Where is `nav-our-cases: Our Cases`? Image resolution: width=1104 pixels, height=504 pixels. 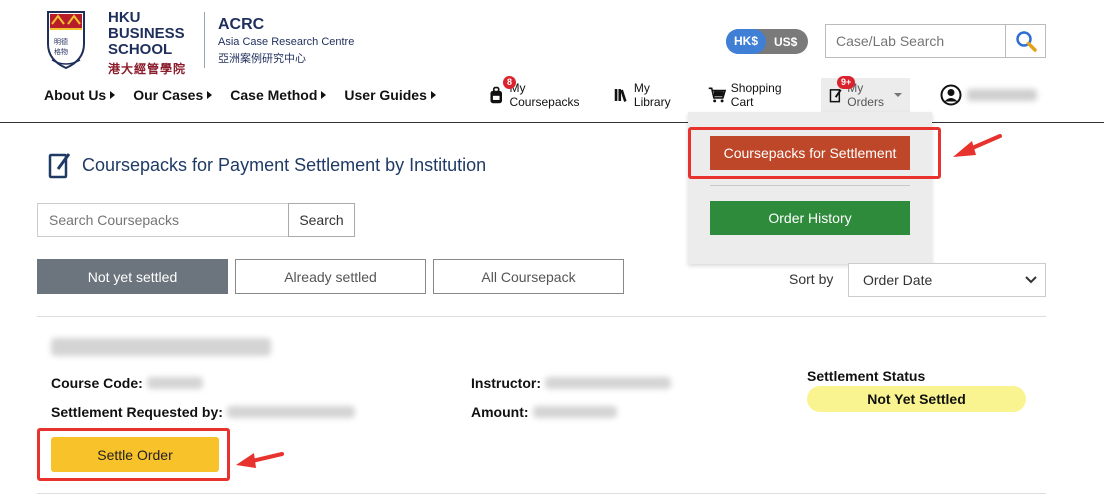
nav-our-cases: Our Cases is located at coordinates (173, 95).